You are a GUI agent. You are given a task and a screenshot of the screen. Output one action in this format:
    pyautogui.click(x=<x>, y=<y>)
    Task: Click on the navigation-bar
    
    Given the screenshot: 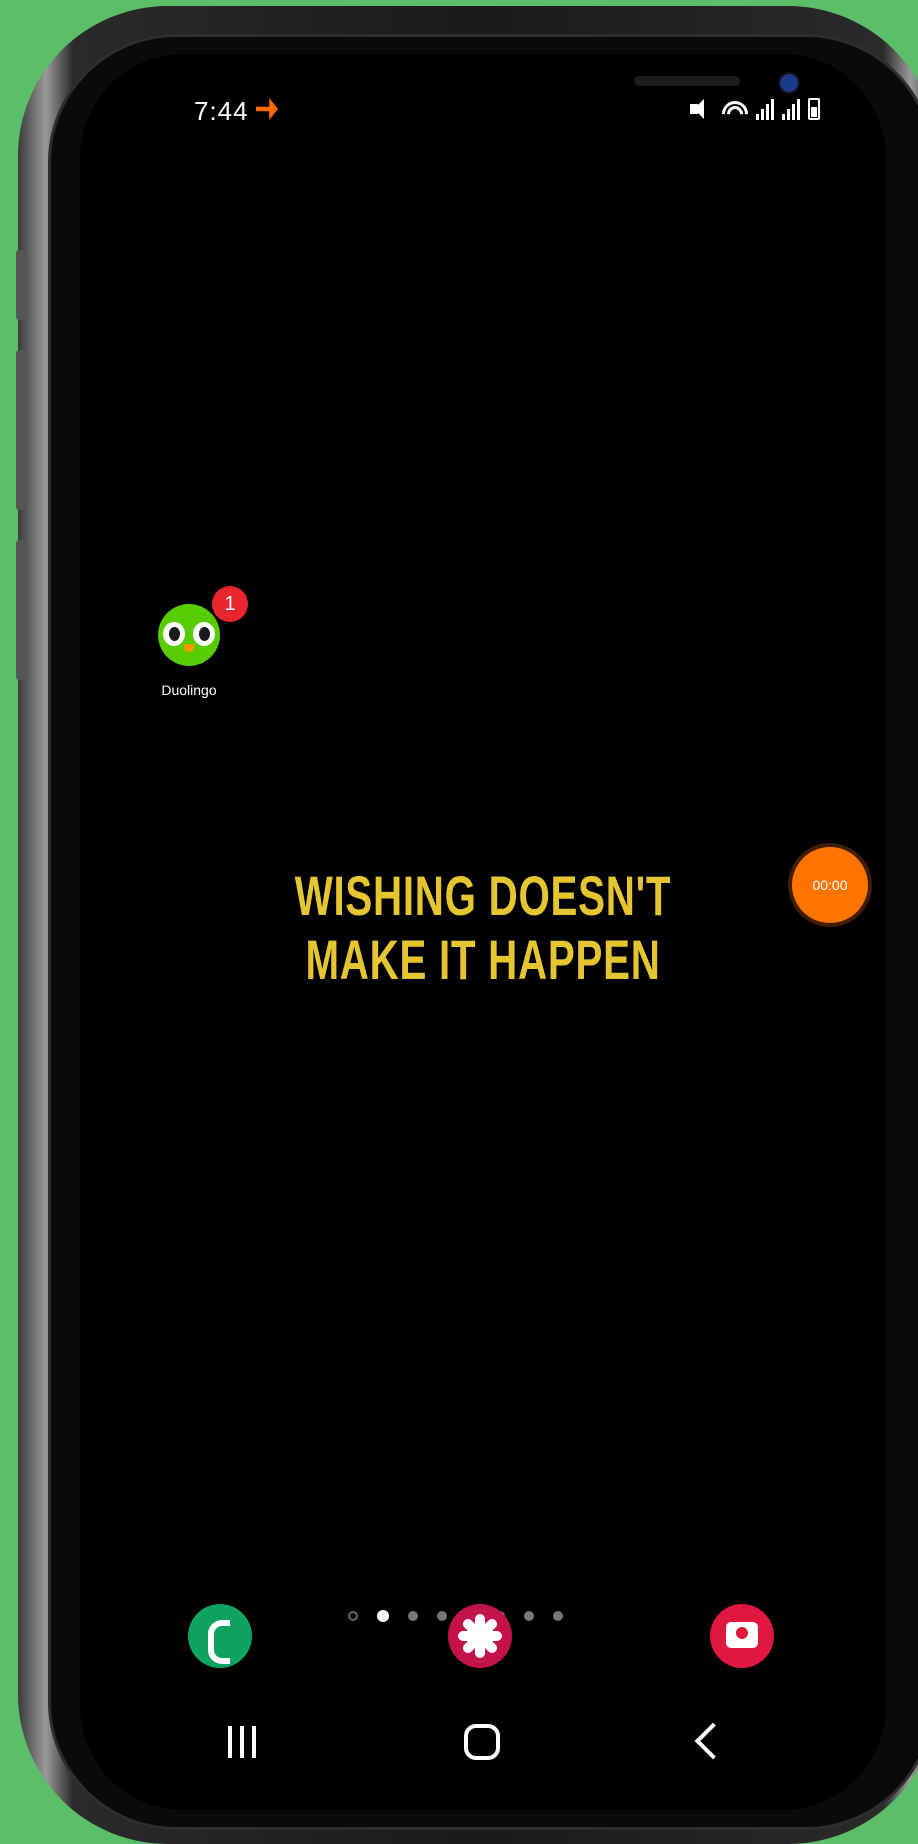 What is the action you would take?
    pyautogui.click(x=483, y=1754)
    